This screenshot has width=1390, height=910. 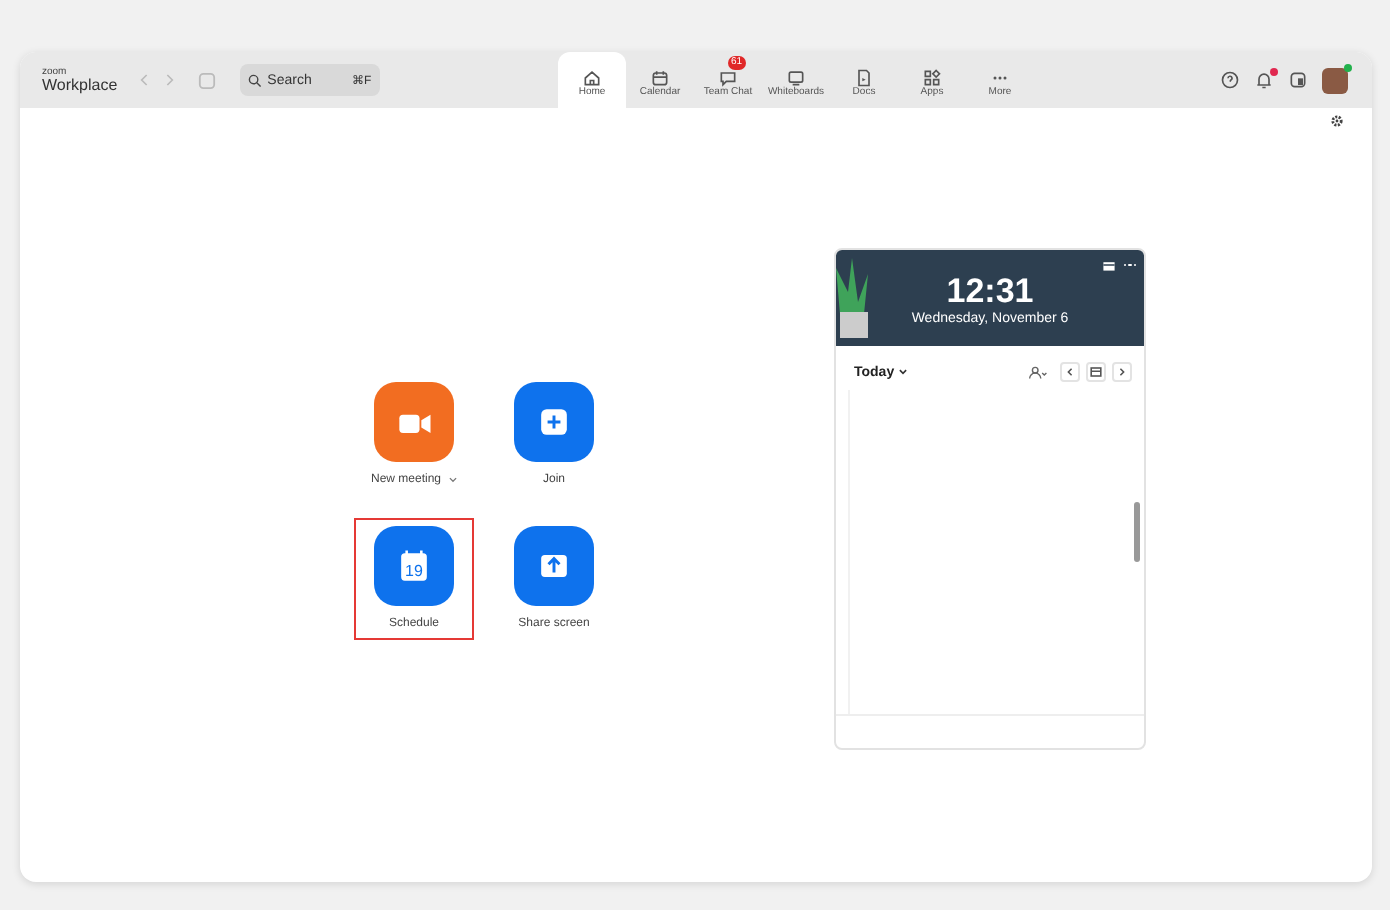 I want to click on clock-time: 12:31, so click(x=990, y=291).